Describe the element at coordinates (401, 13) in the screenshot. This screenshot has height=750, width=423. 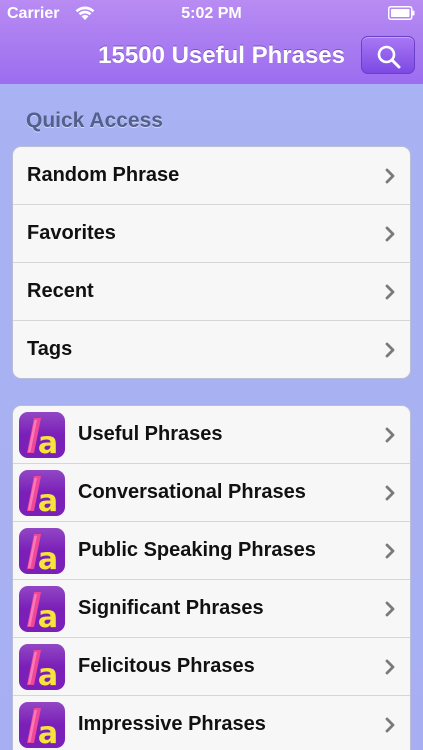
I see `battery-icon` at that location.